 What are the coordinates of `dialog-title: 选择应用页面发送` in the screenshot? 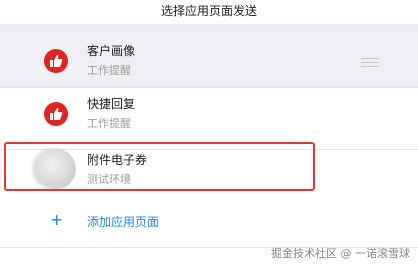 It's located at (208, 11).